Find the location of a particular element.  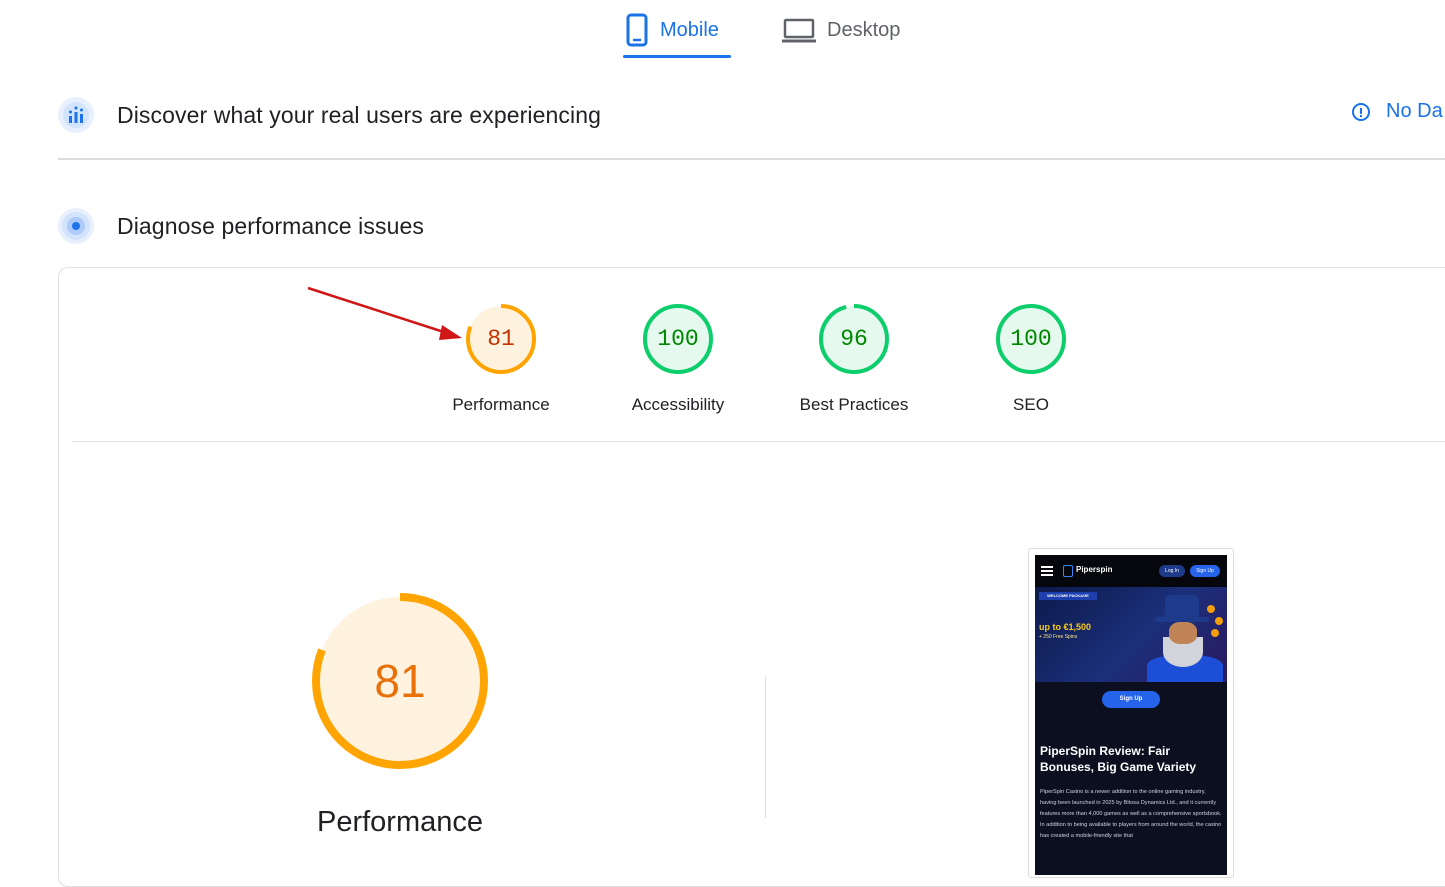

score-label: Best Practices is located at coordinates (854, 404).